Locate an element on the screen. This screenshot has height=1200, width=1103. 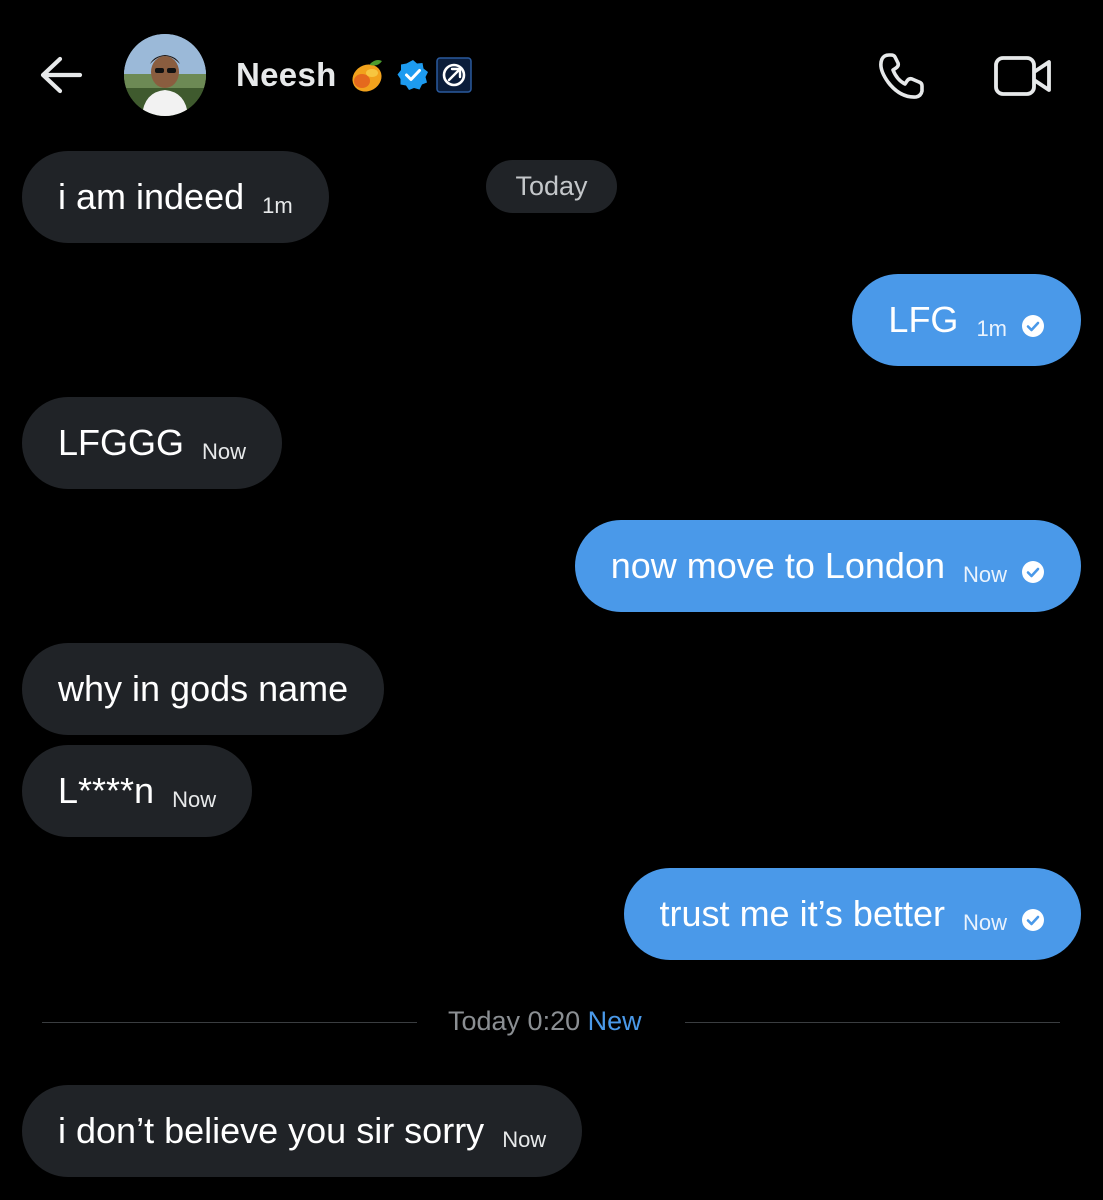
message-bubble-incoming: why in gods name is located at coordinates (203, 689).